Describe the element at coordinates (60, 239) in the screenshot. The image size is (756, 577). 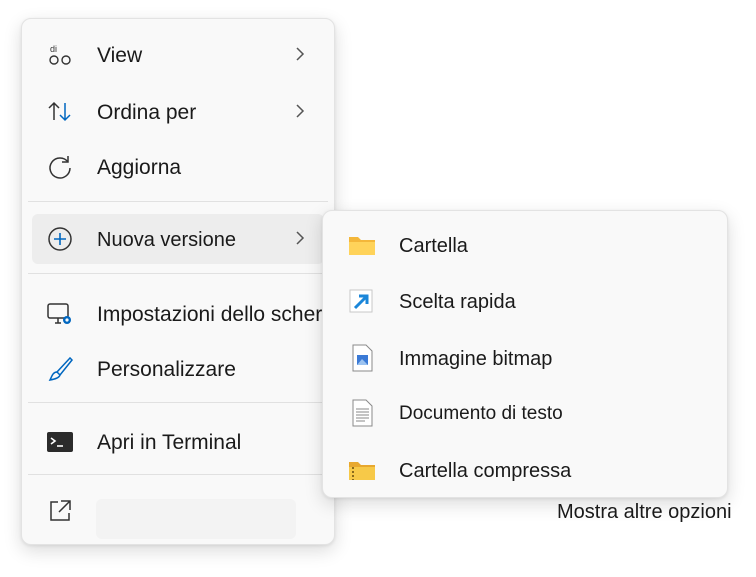
I see `plus-circle-icon` at that location.